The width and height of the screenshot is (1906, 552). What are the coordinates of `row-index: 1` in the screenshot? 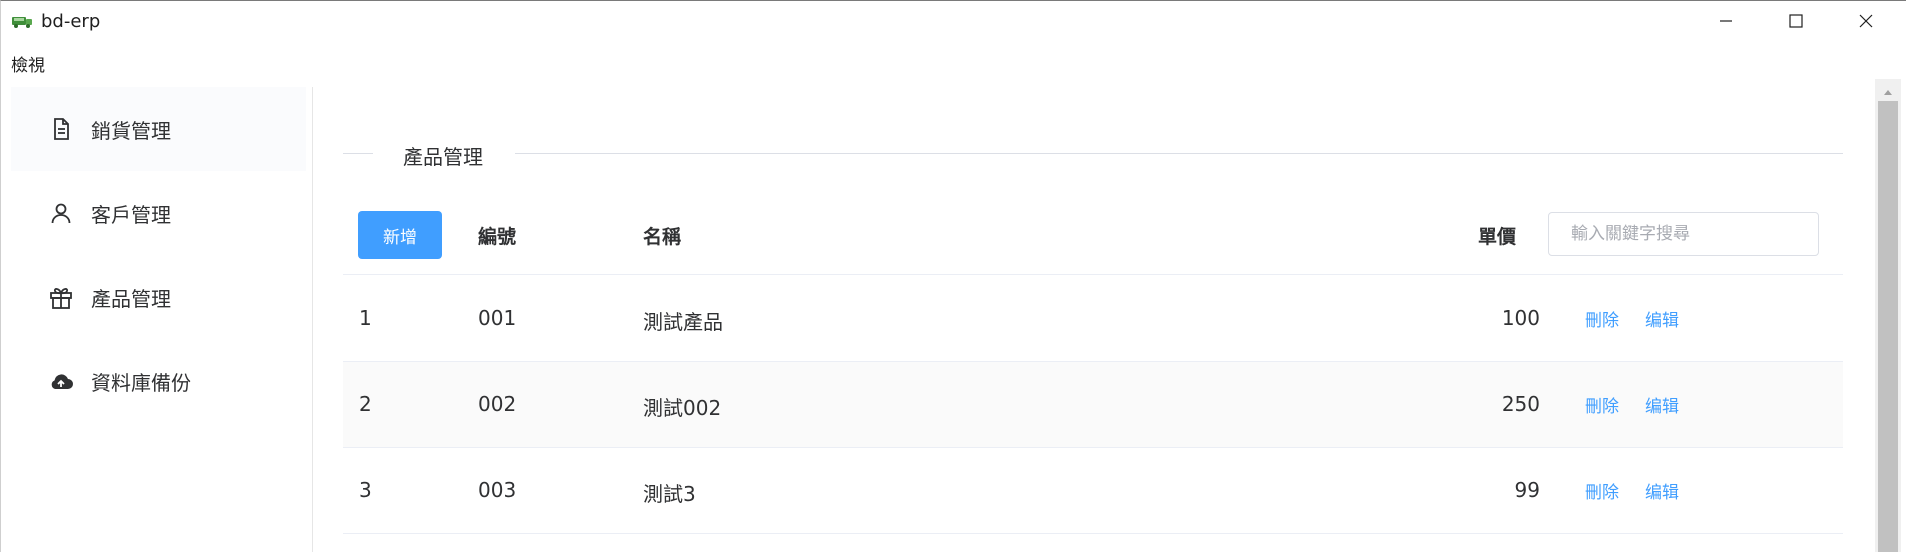 It's located at (365, 318).